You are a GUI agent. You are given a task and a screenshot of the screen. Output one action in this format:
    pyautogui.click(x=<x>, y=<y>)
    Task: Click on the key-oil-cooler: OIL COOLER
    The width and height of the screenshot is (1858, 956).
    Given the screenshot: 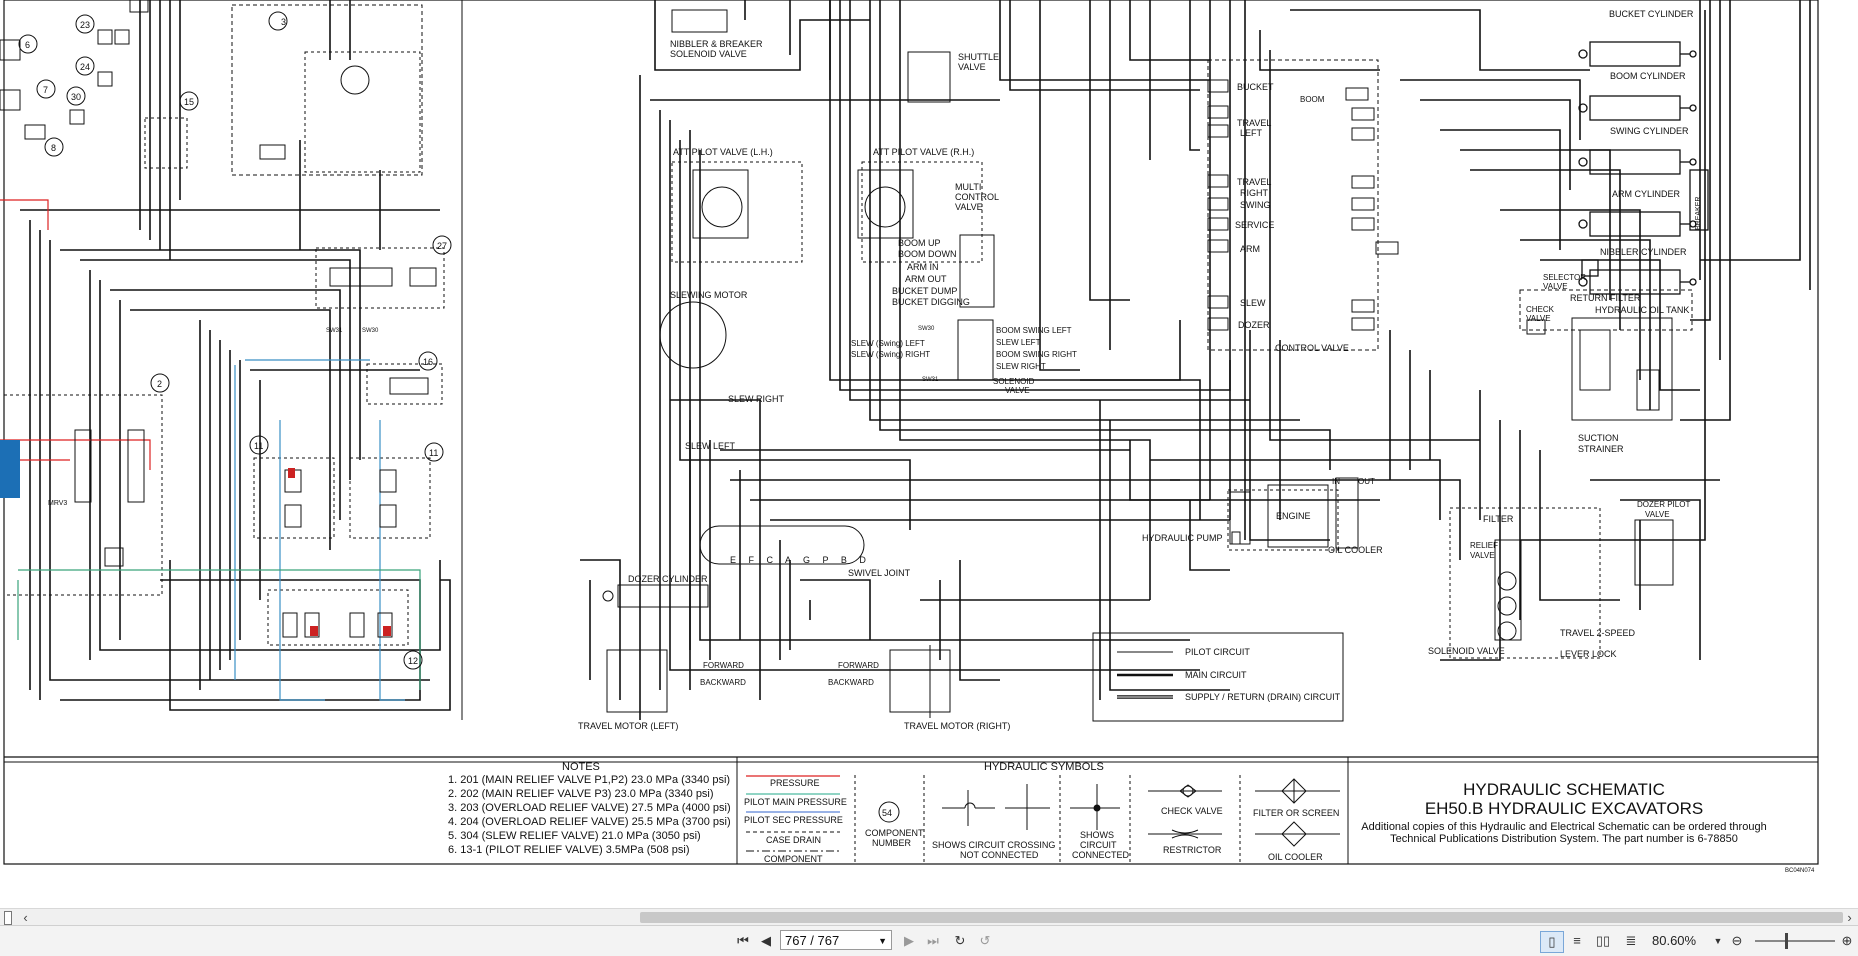 What is the action you would take?
    pyautogui.click(x=1295, y=857)
    